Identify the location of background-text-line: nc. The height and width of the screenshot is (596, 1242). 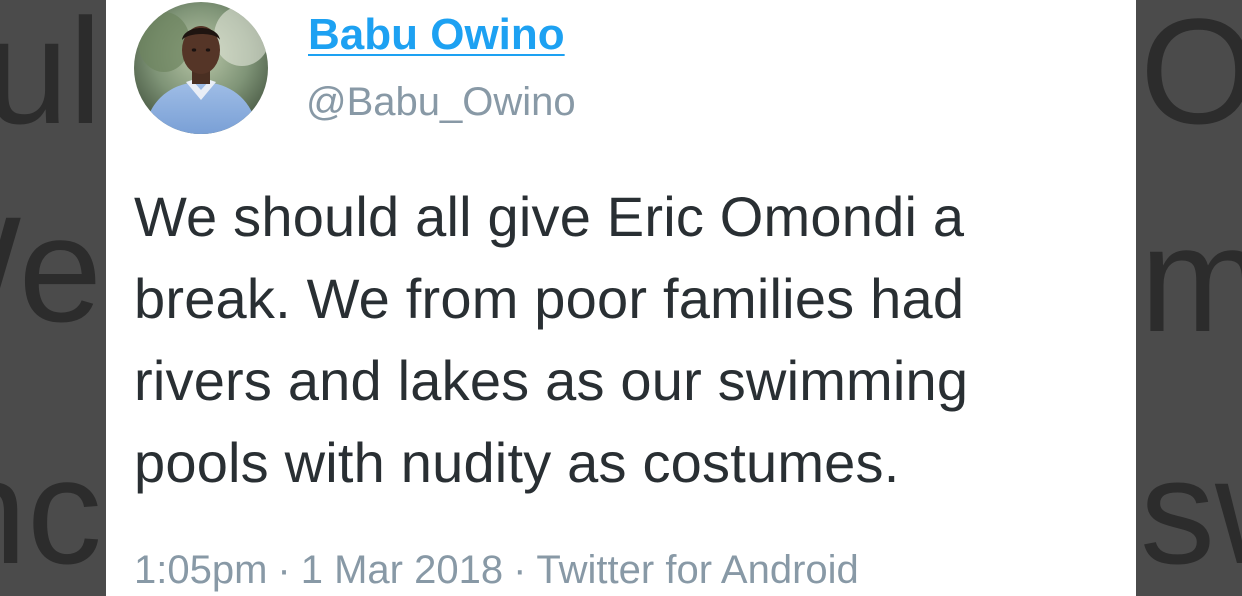
(51, 511).